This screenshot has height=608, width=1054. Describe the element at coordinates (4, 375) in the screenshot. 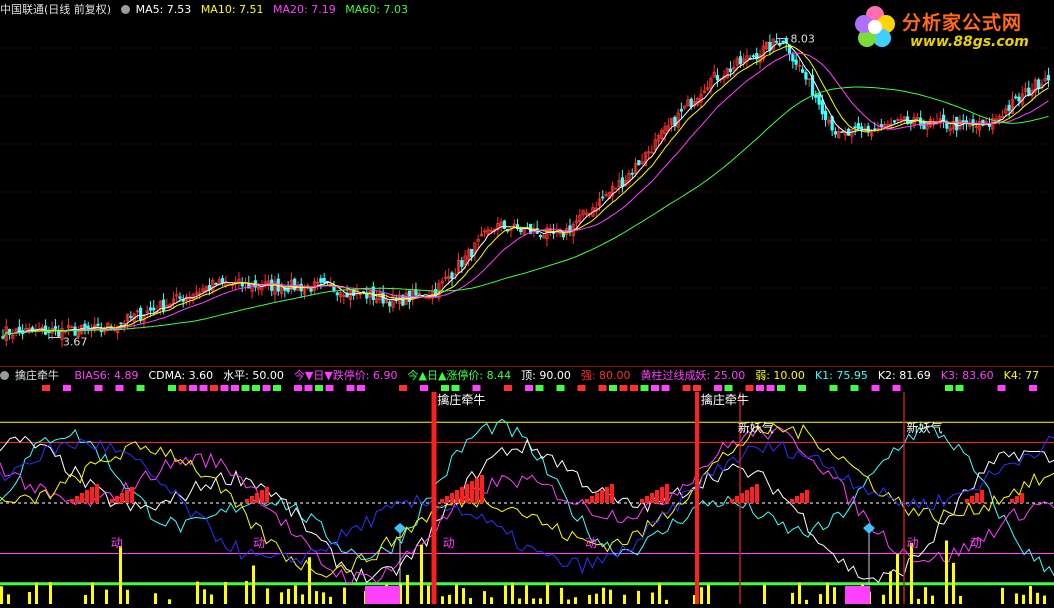

I see `indicator-settings-icon` at that location.